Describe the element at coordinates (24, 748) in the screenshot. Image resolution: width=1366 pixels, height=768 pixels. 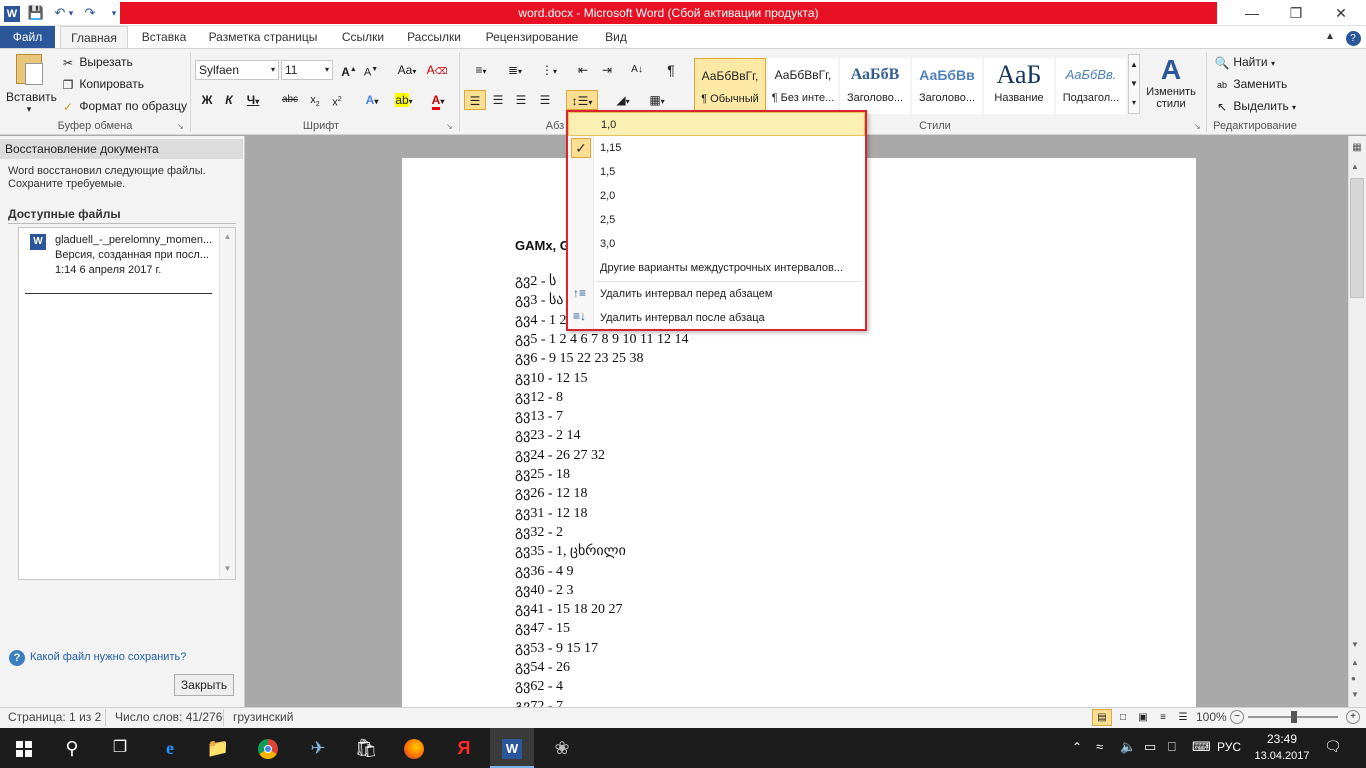
I see `windows-start-icon` at that location.